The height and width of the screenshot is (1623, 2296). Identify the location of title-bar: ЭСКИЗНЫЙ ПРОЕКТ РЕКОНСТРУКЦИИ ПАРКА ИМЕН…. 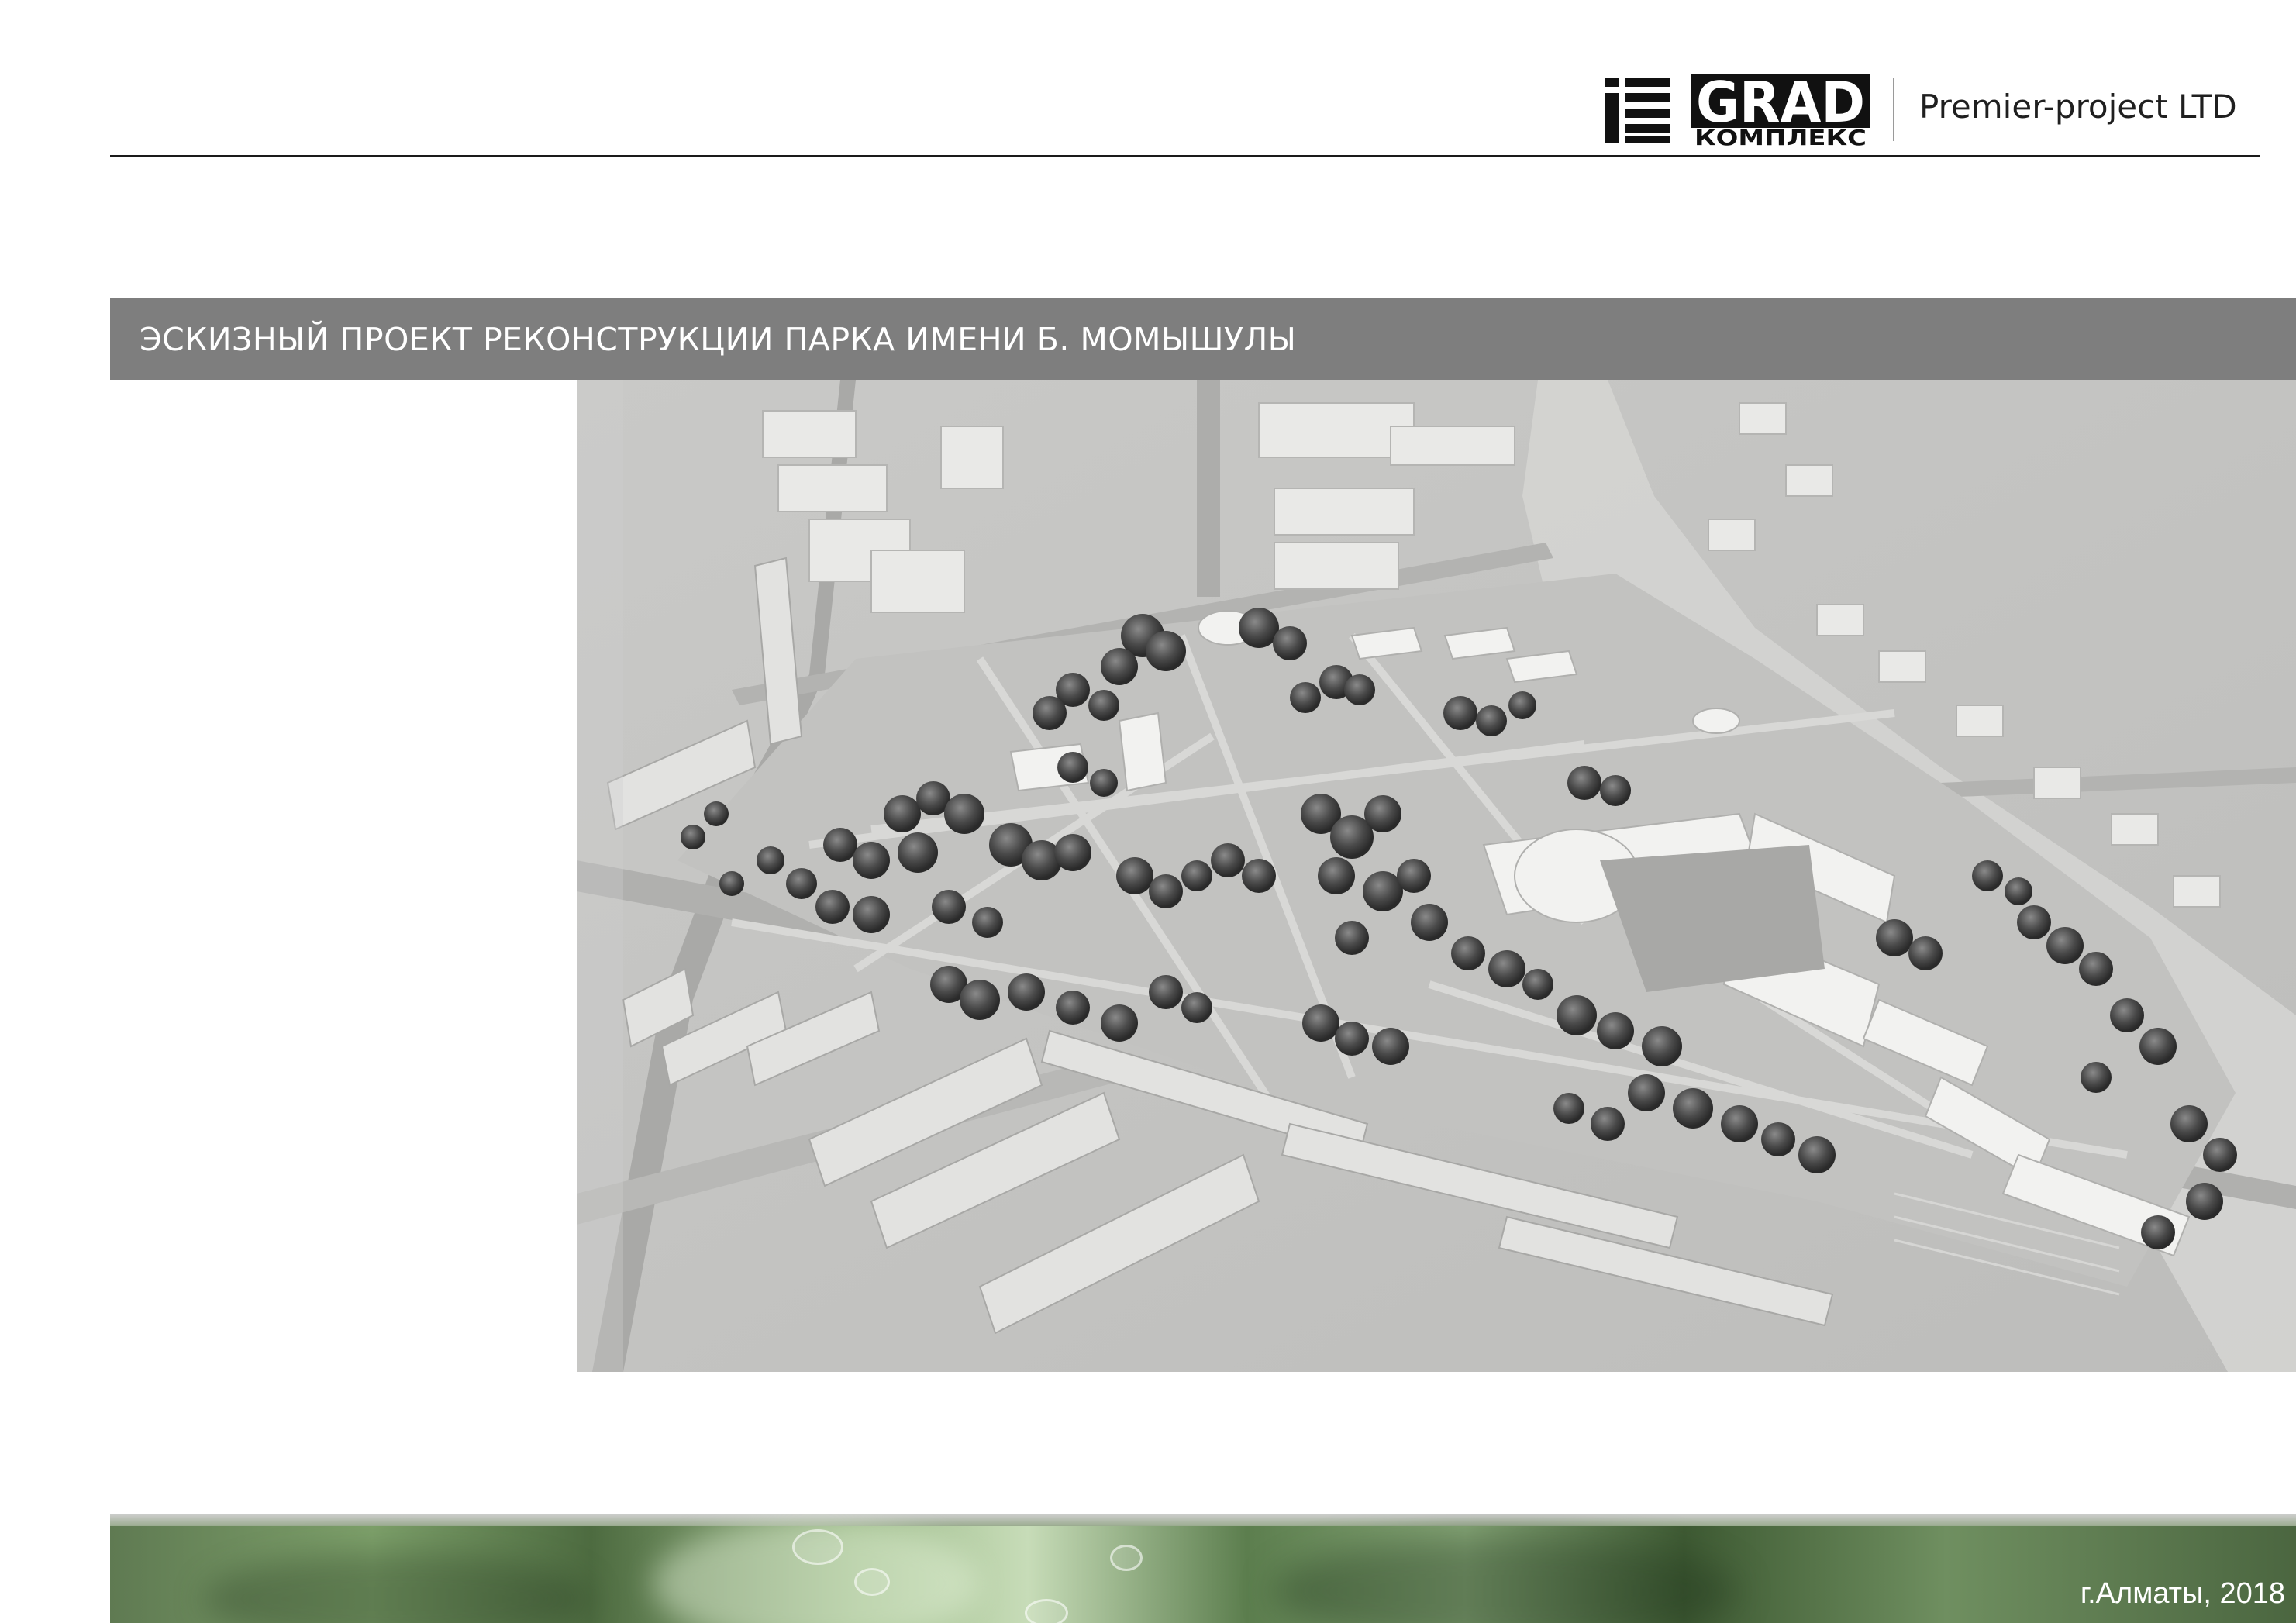
(1203, 339).